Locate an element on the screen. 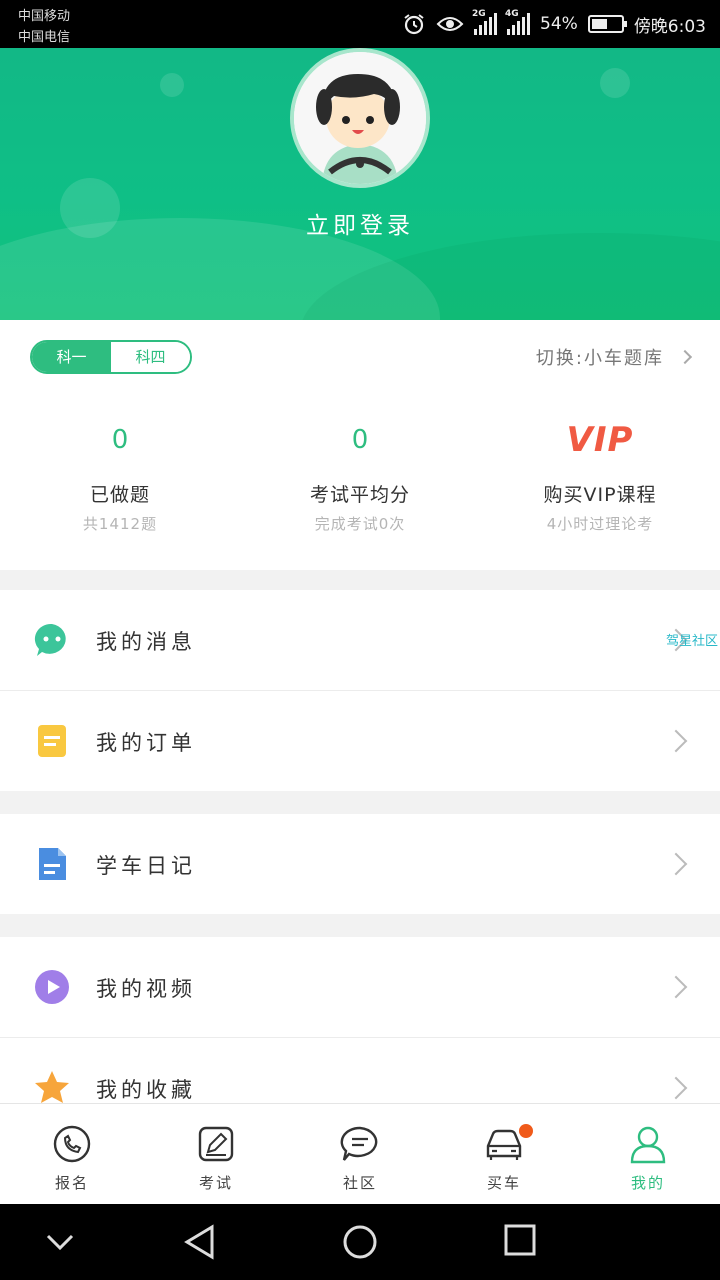 This screenshot has width=720, height=1280. battery-percent: 54% is located at coordinates (559, 24).